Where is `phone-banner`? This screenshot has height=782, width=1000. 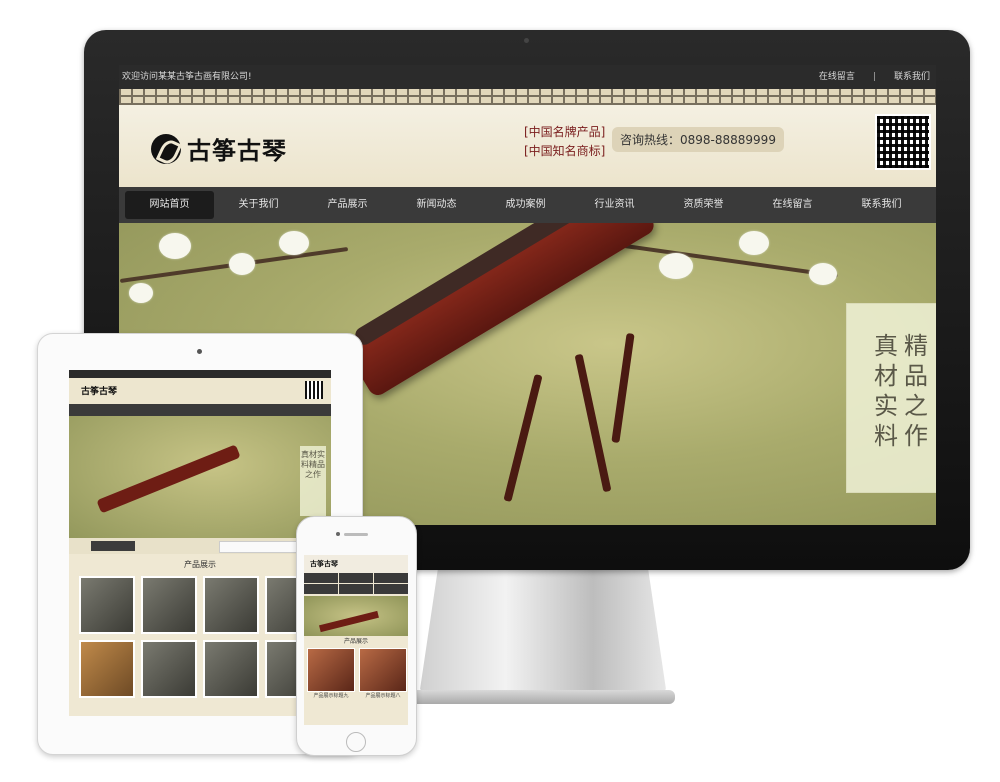 phone-banner is located at coordinates (356, 616).